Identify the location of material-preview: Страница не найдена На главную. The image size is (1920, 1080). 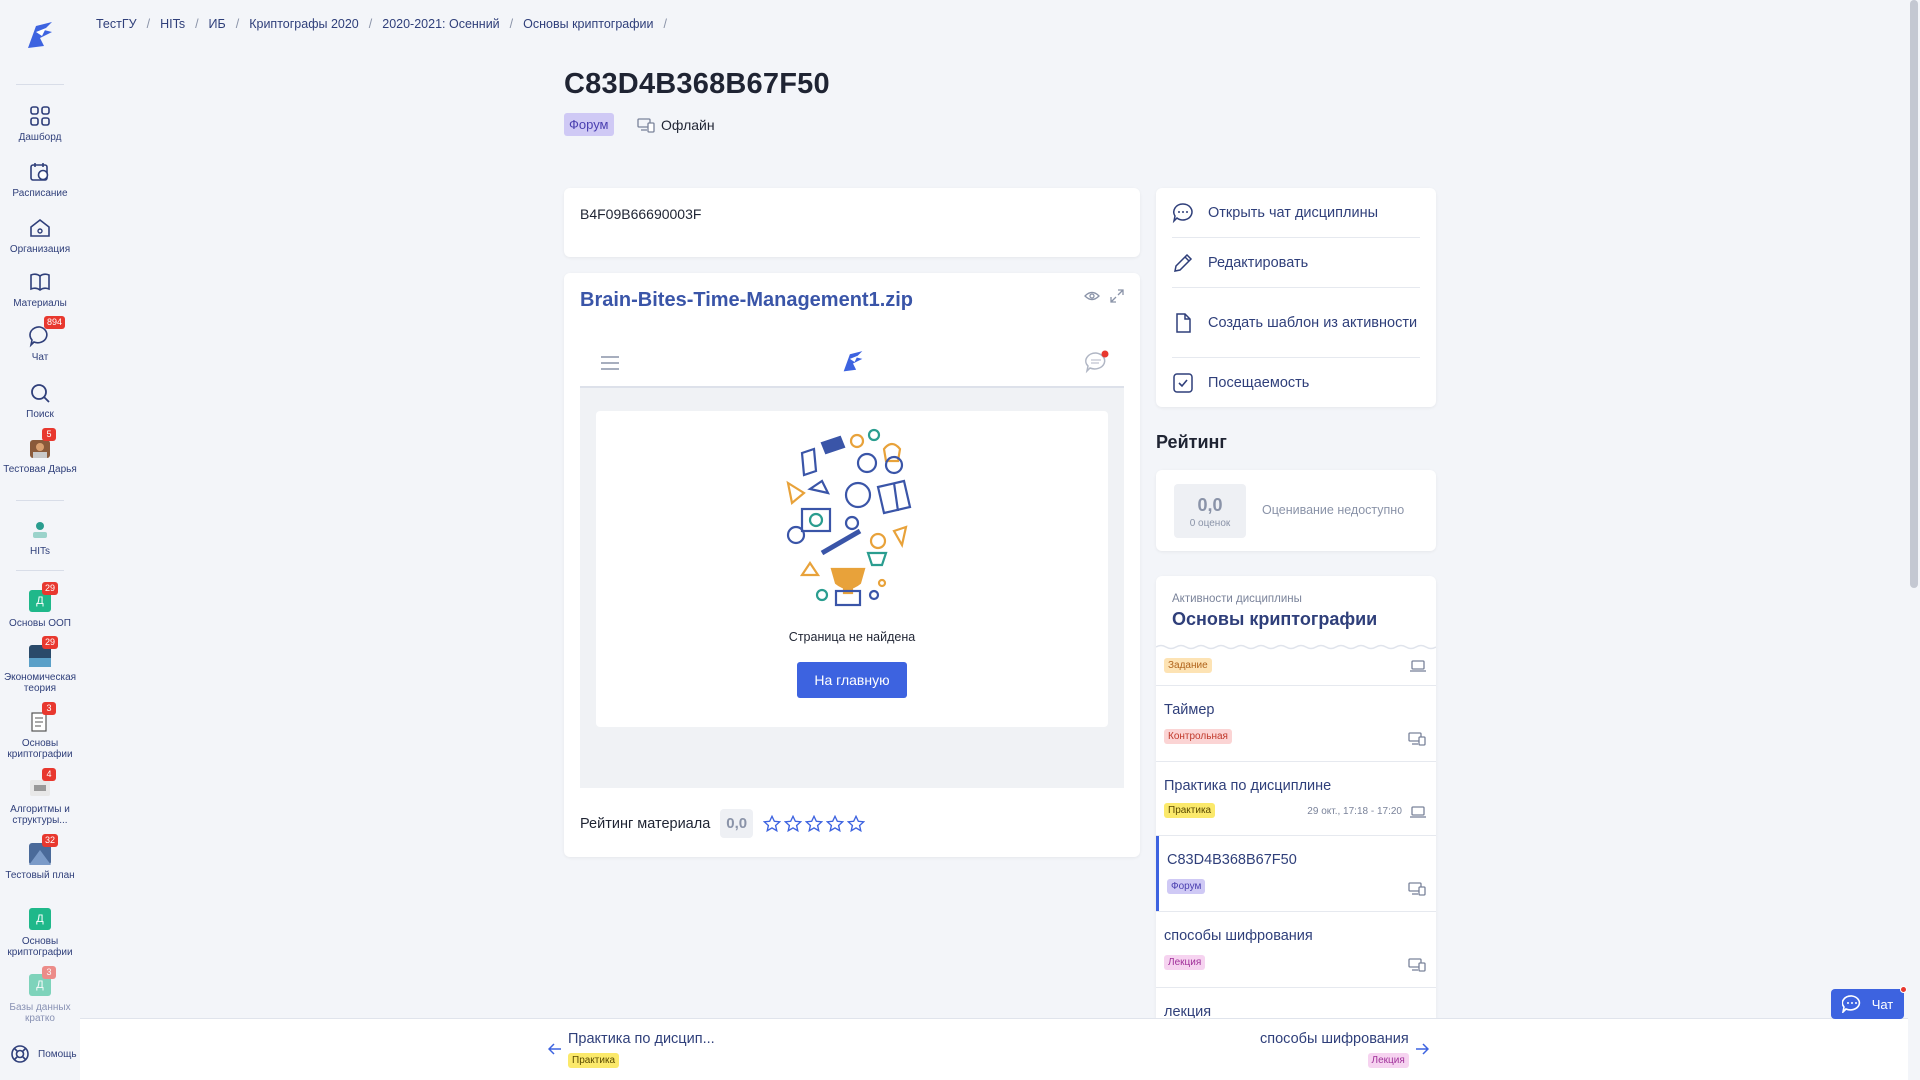
(852, 563).